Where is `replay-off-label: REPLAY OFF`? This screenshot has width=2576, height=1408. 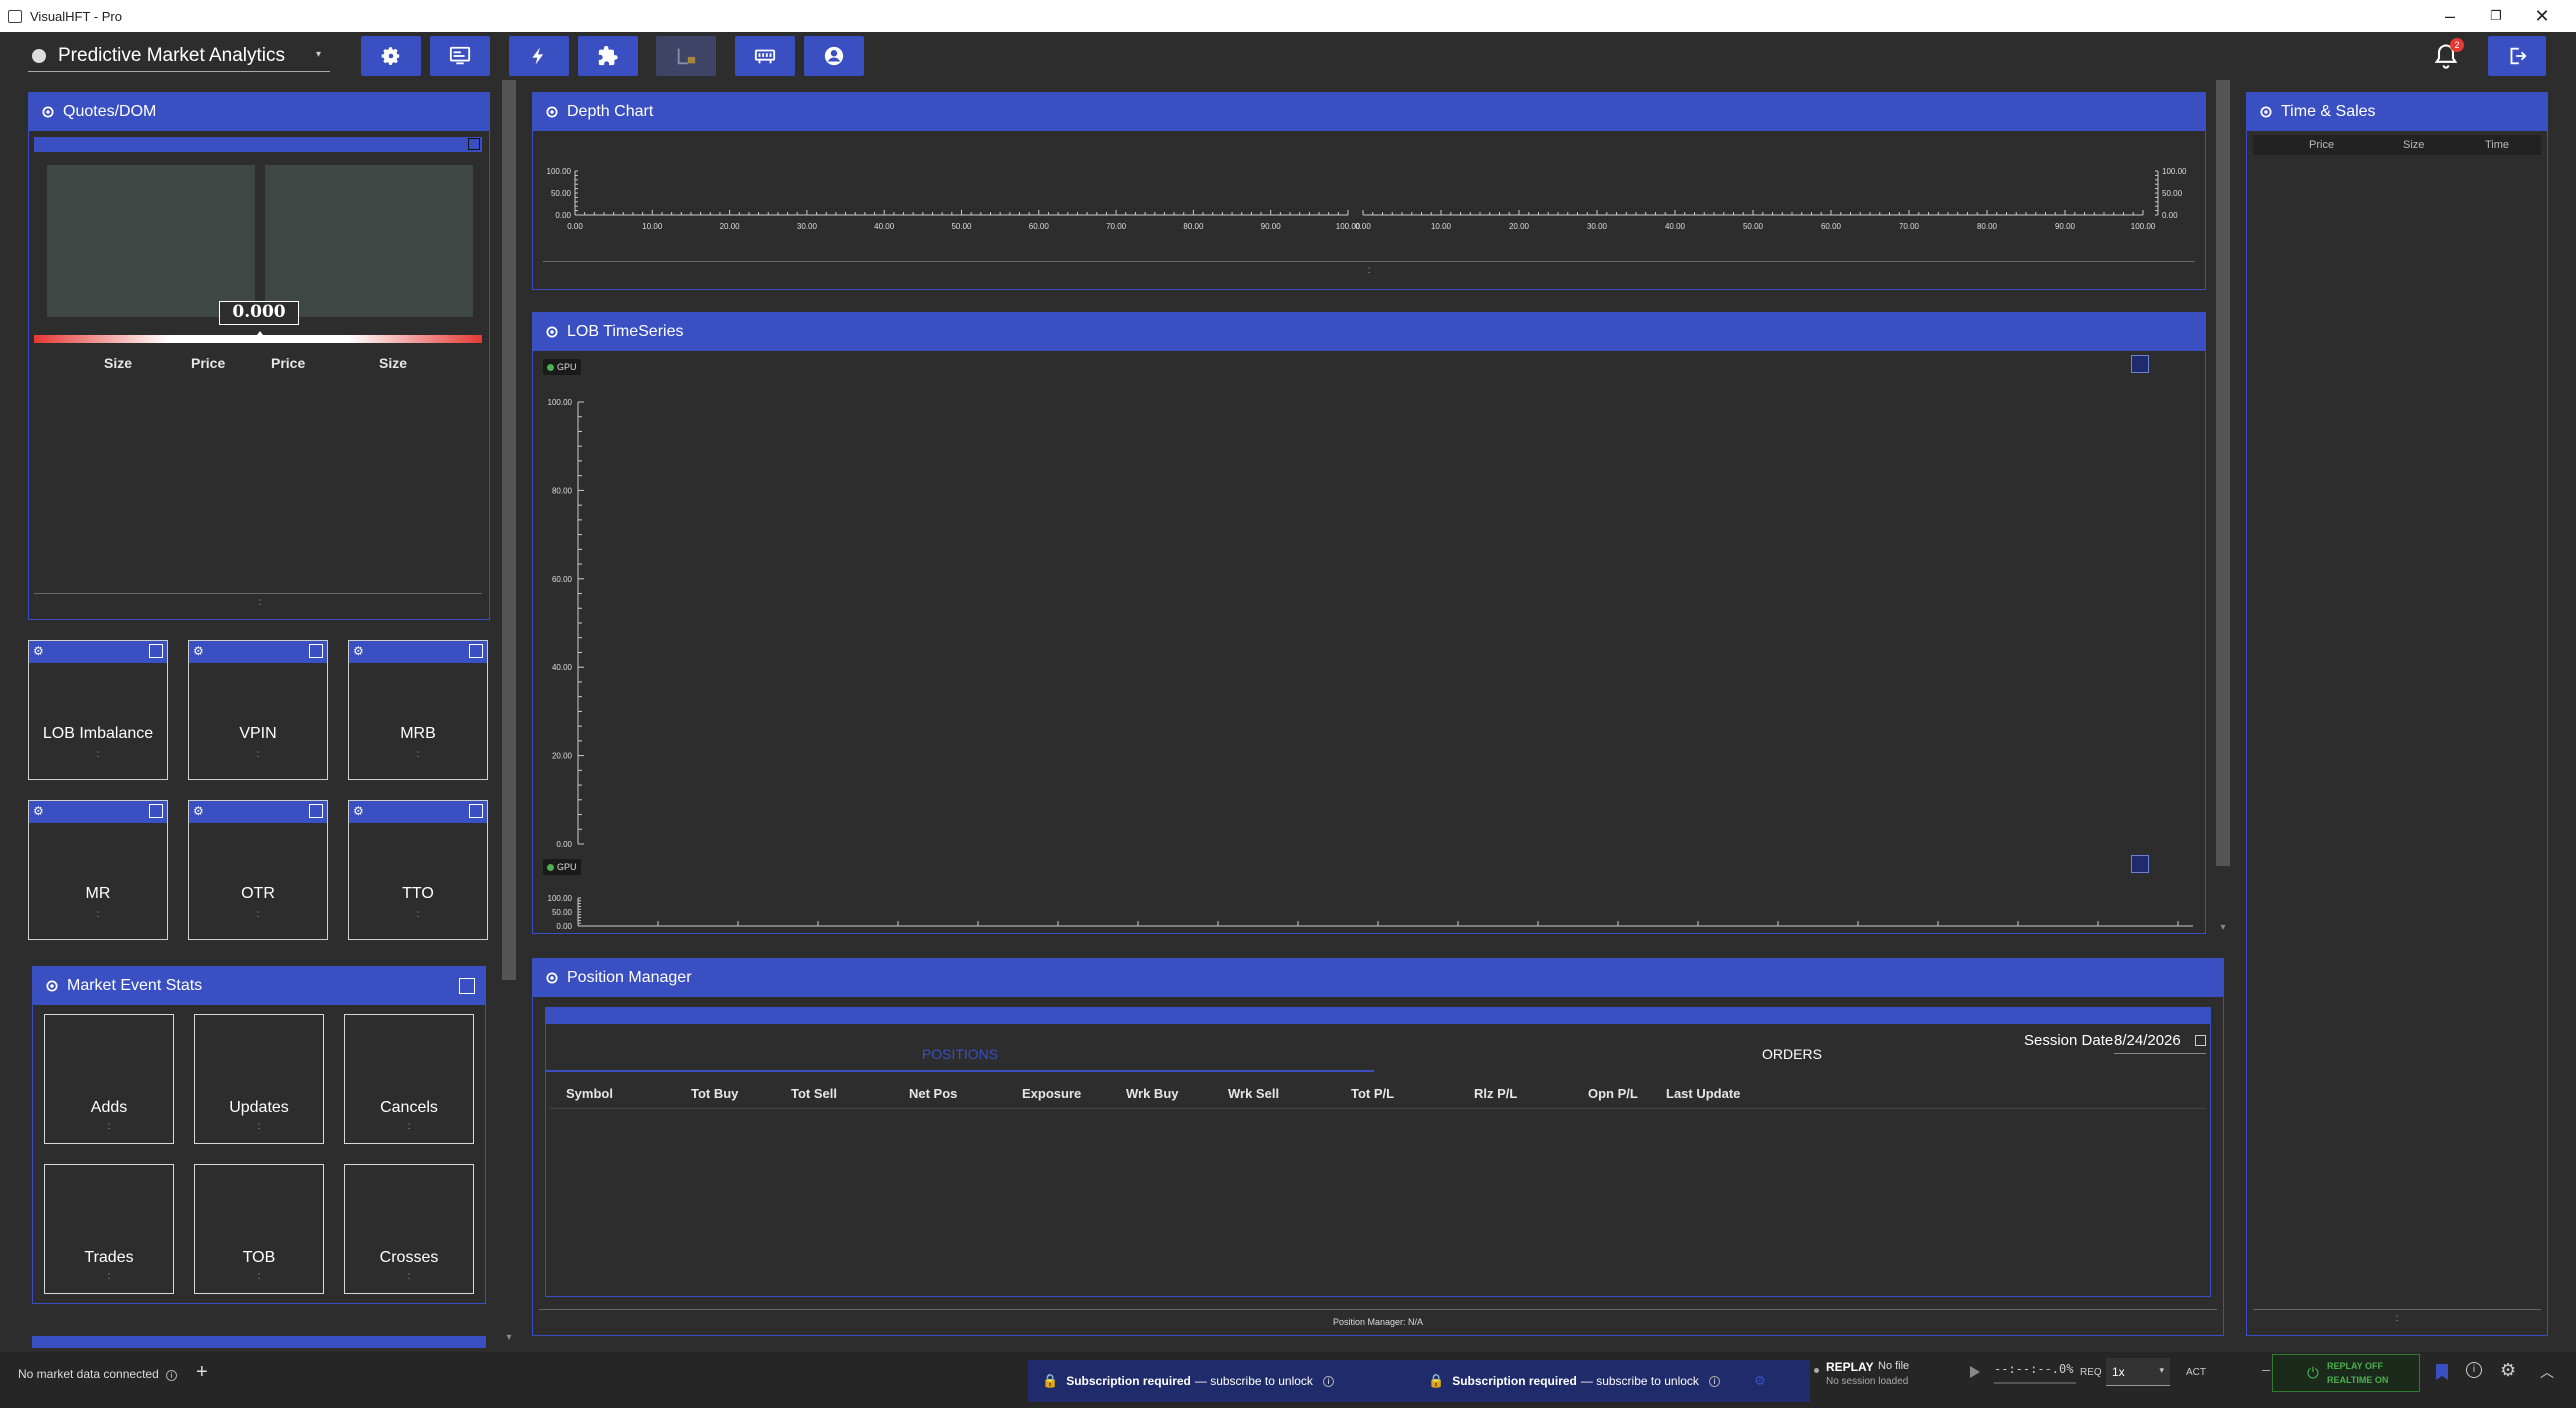
replay-off-label: REPLAY OFF is located at coordinates (2355, 1366).